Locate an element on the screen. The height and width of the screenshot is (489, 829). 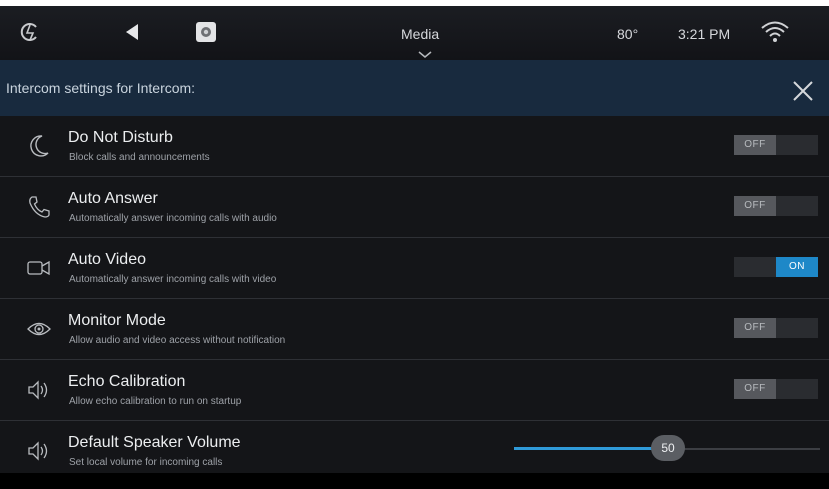
monitor-mode-toggle: OFF is located at coordinates (776, 328).